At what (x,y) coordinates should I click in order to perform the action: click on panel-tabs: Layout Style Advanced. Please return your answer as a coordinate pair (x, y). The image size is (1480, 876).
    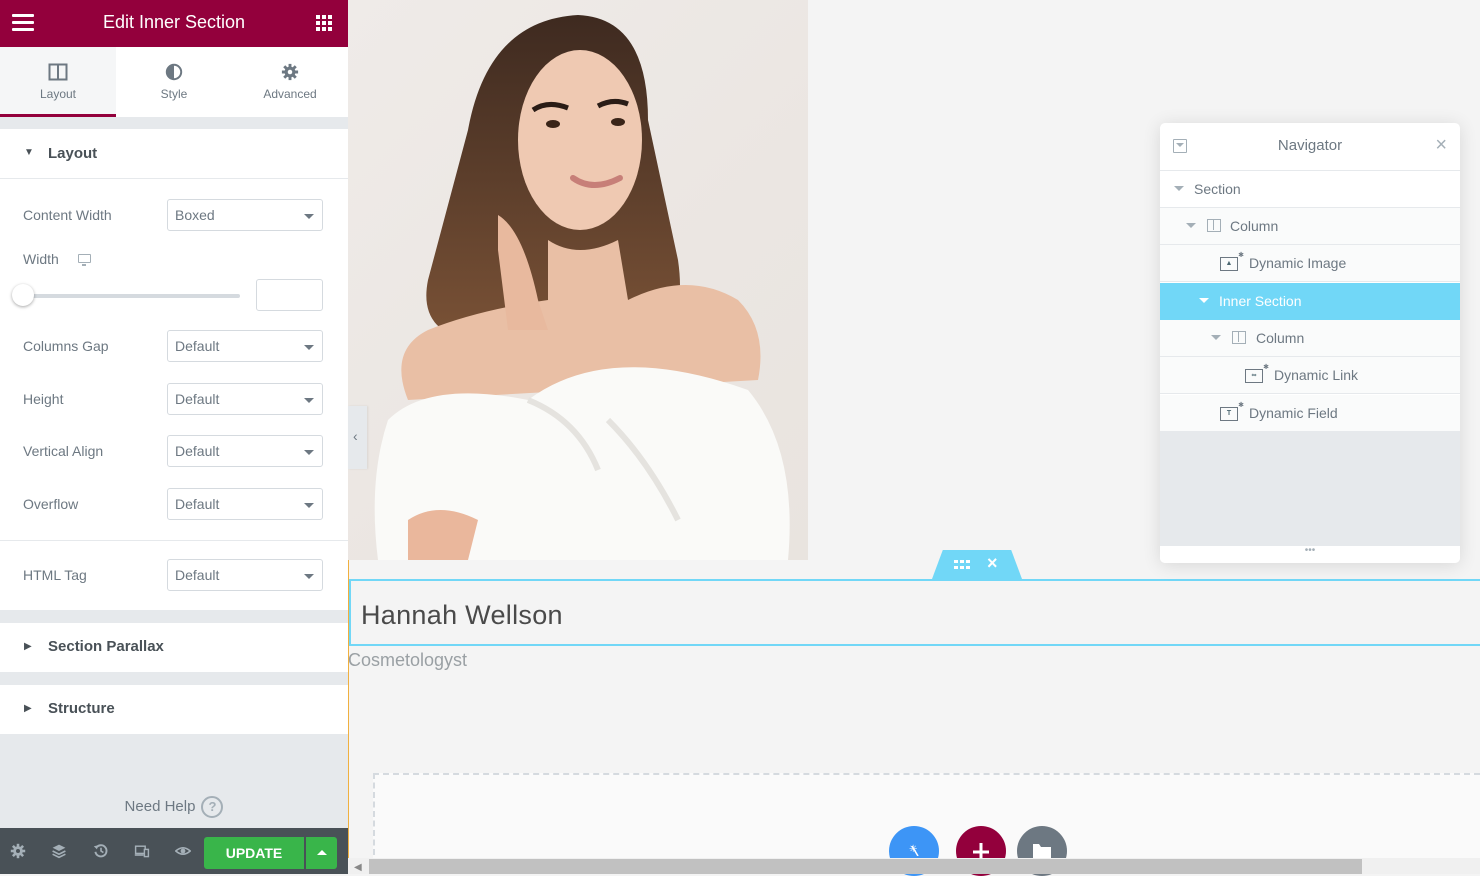
    Looking at the image, I should click on (174, 82).